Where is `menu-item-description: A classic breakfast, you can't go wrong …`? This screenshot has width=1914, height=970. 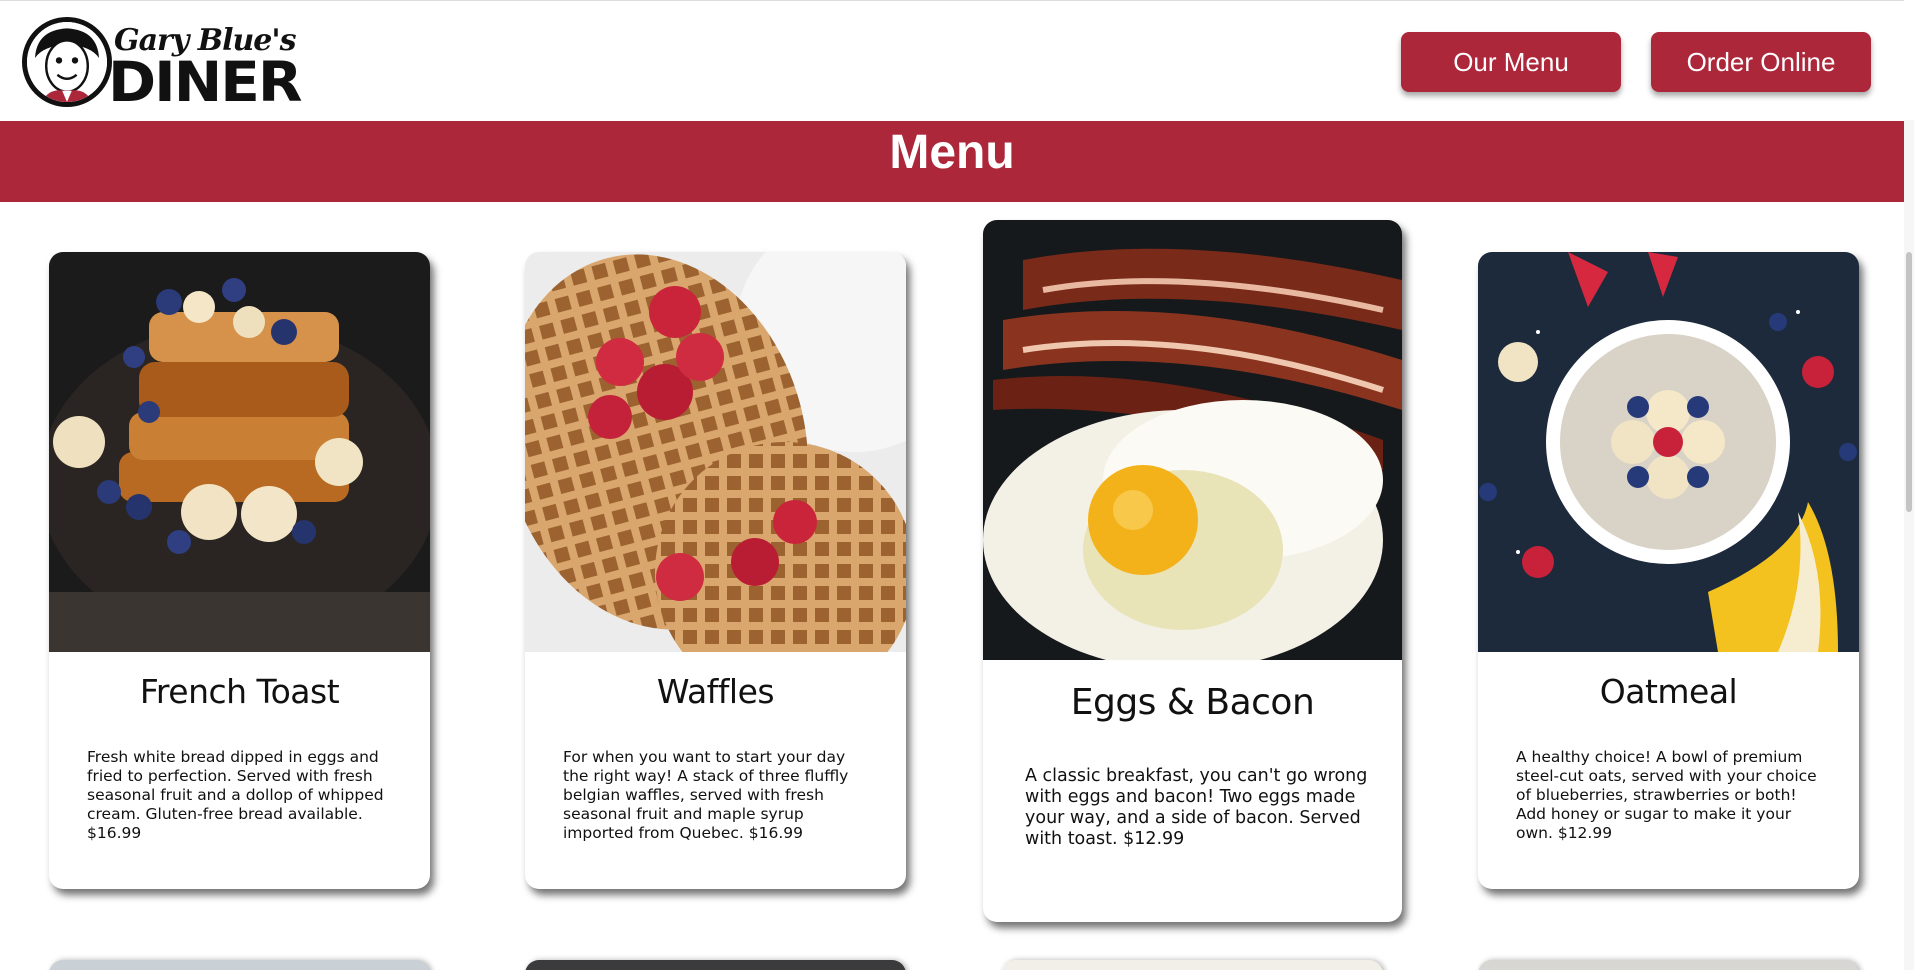
menu-item-description: A classic breakfast, you can't go wrong … is located at coordinates (1196, 807).